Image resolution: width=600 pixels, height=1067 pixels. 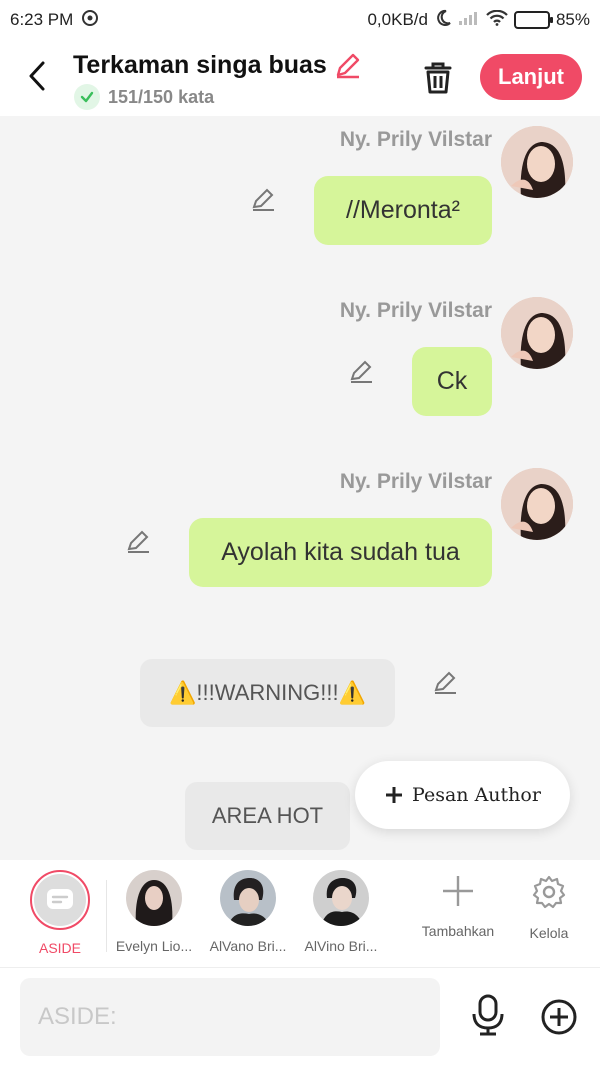 What do you see at coordinates (403, 210) in the screenshot?
I see `message-bubble: //Meronta²` at bounding box center [403, 210].